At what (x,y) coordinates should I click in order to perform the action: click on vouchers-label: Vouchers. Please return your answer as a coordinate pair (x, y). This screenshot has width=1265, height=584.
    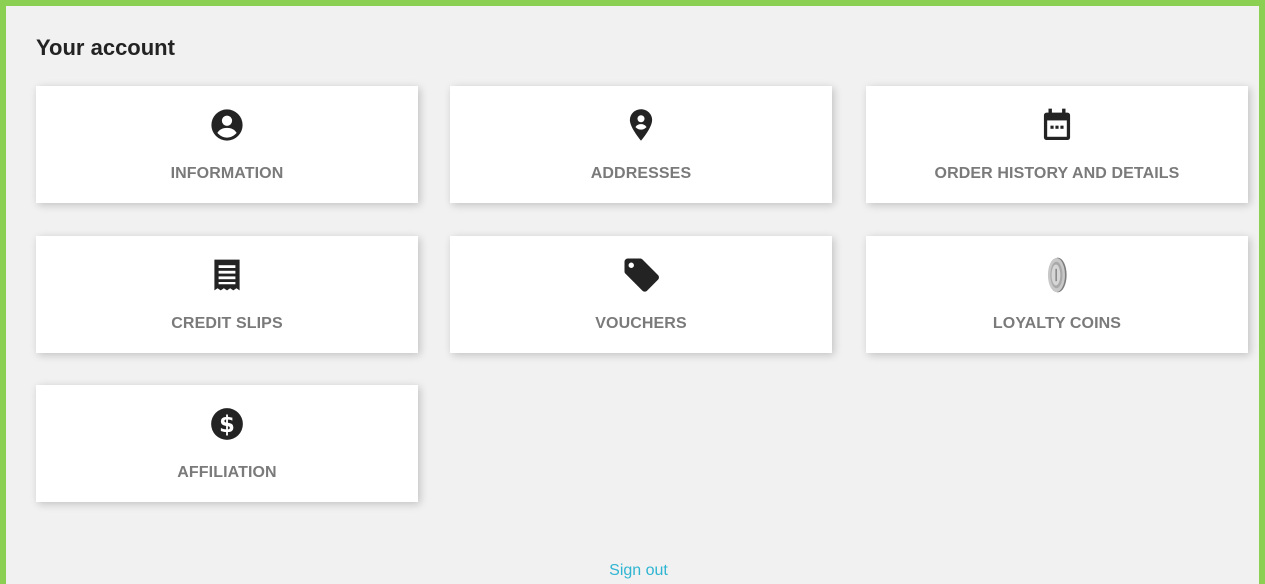
    Looking at the image, I should click on (641, 323).